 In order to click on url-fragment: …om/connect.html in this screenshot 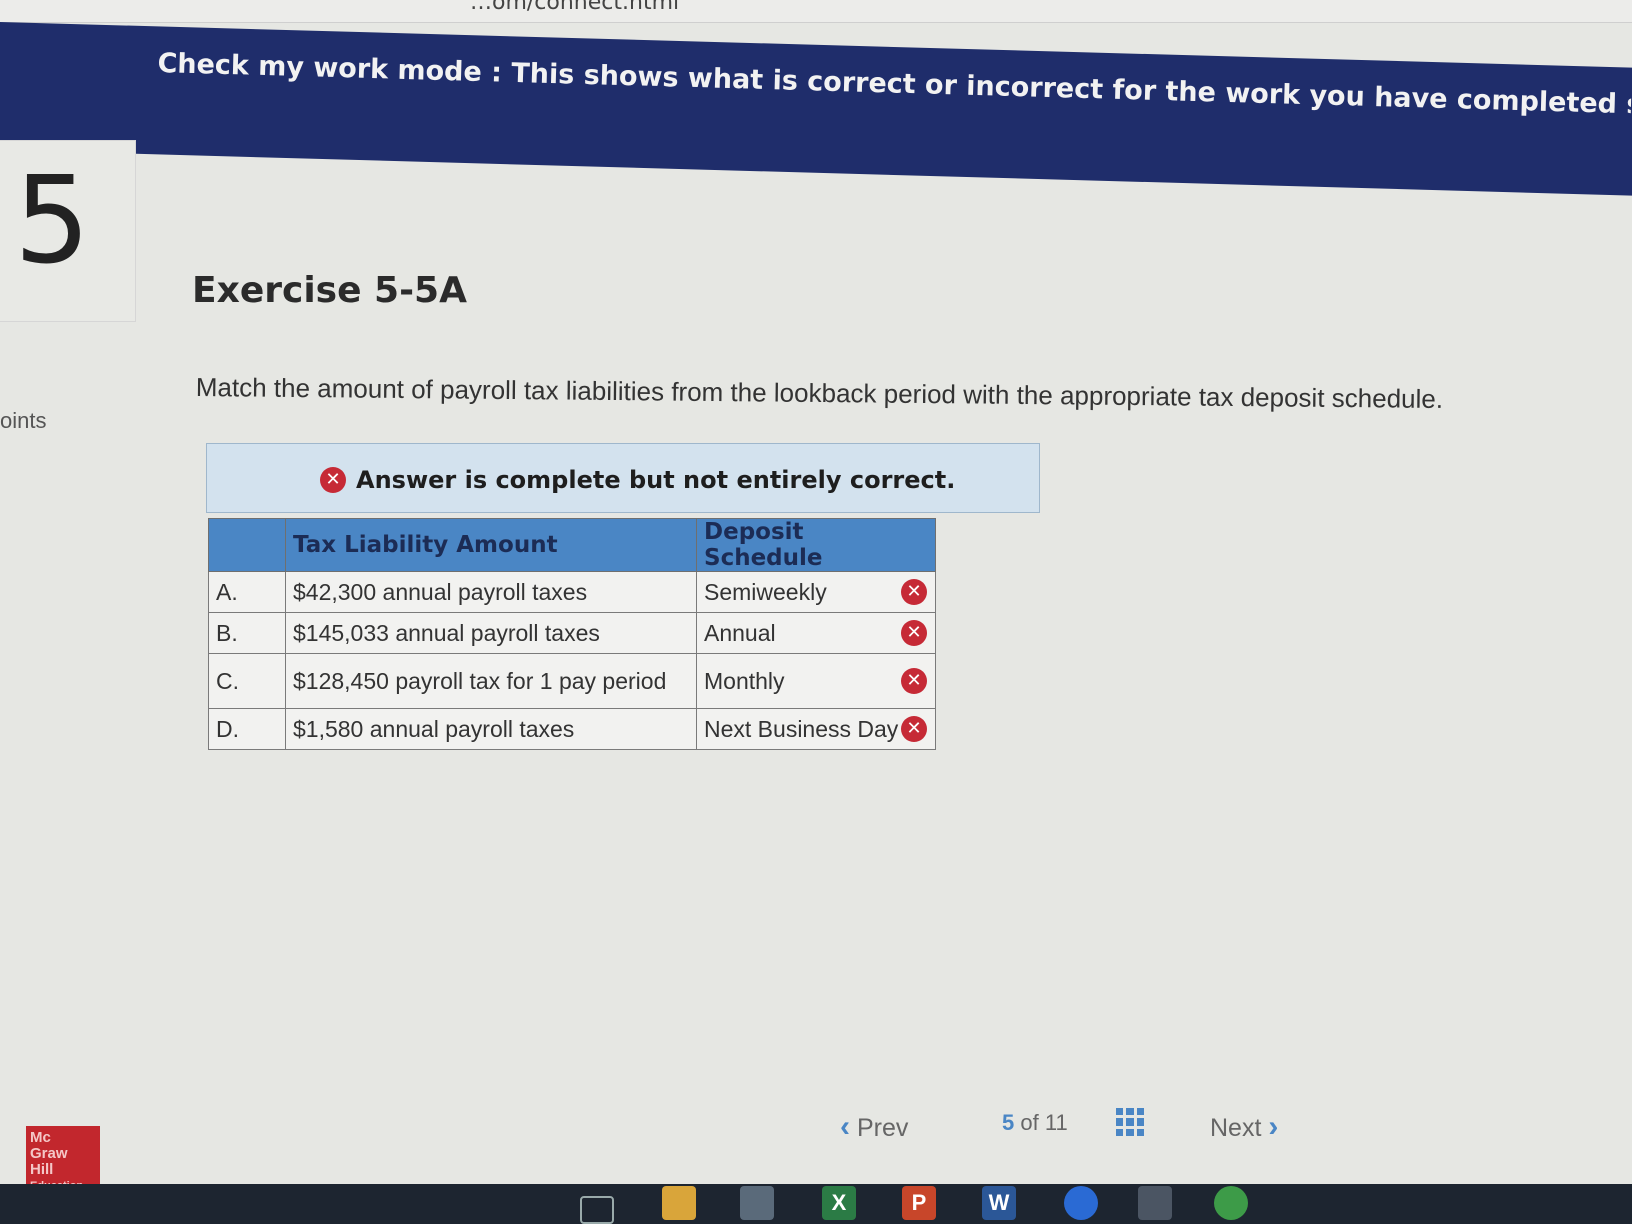, I will do `click(575, 7)`.